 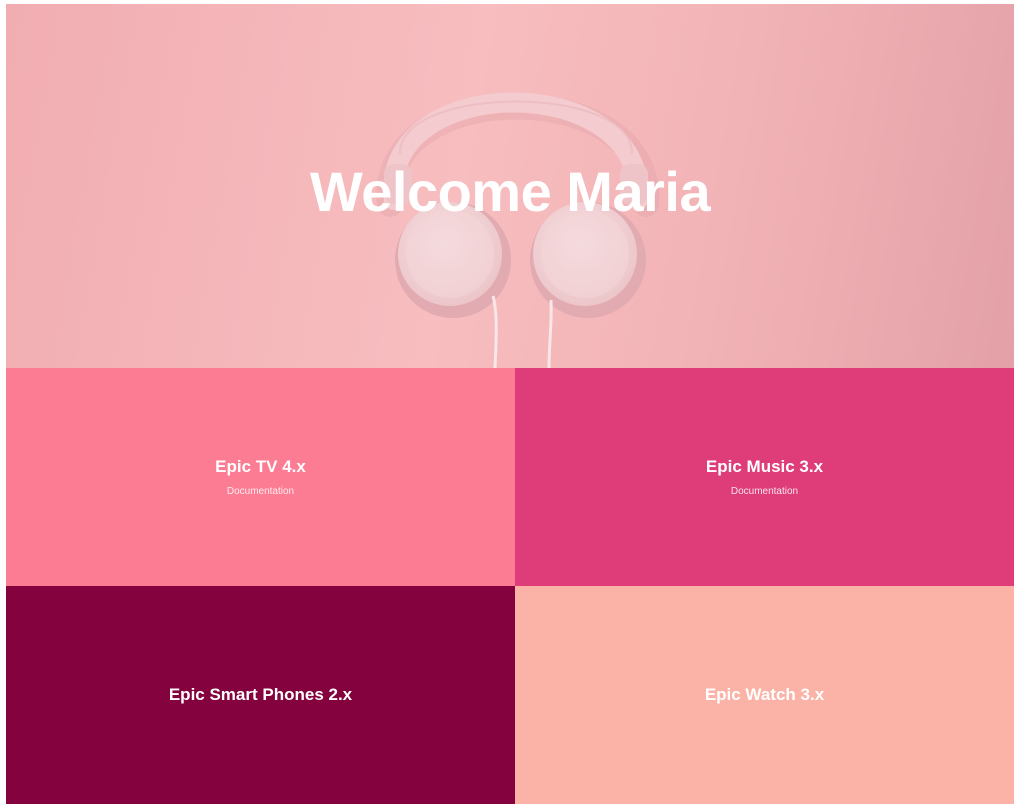 I want to click on tile-title: Epic TV 4.x, so click(x=260, y=466).